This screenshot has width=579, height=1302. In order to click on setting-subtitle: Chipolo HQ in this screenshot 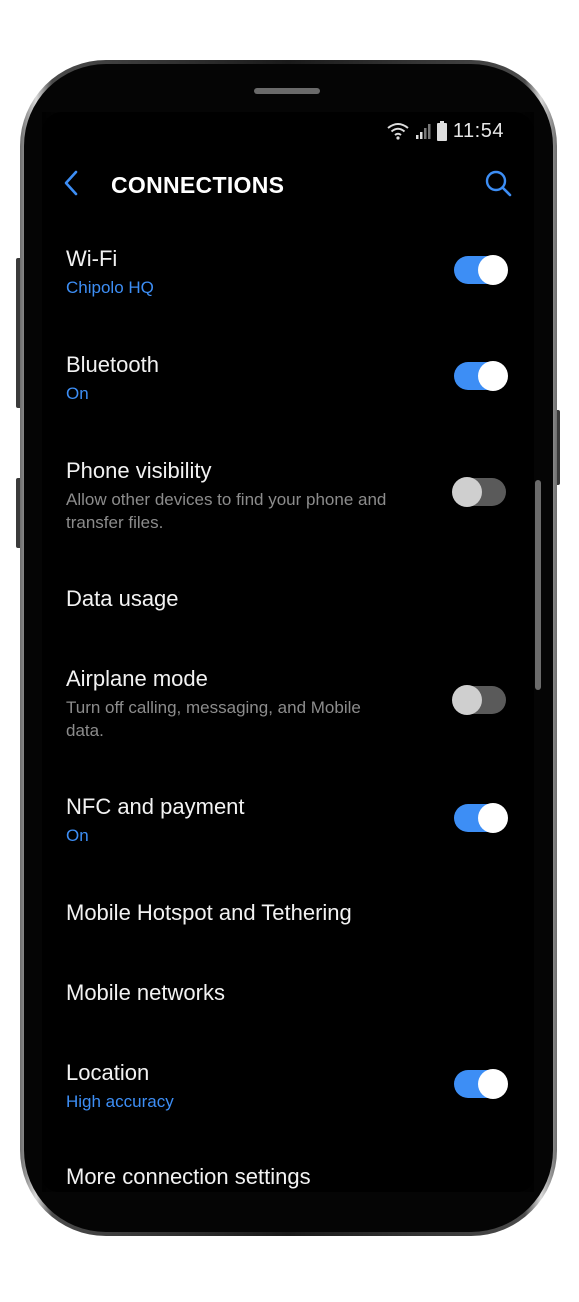, I will do `click(110, 287)`.